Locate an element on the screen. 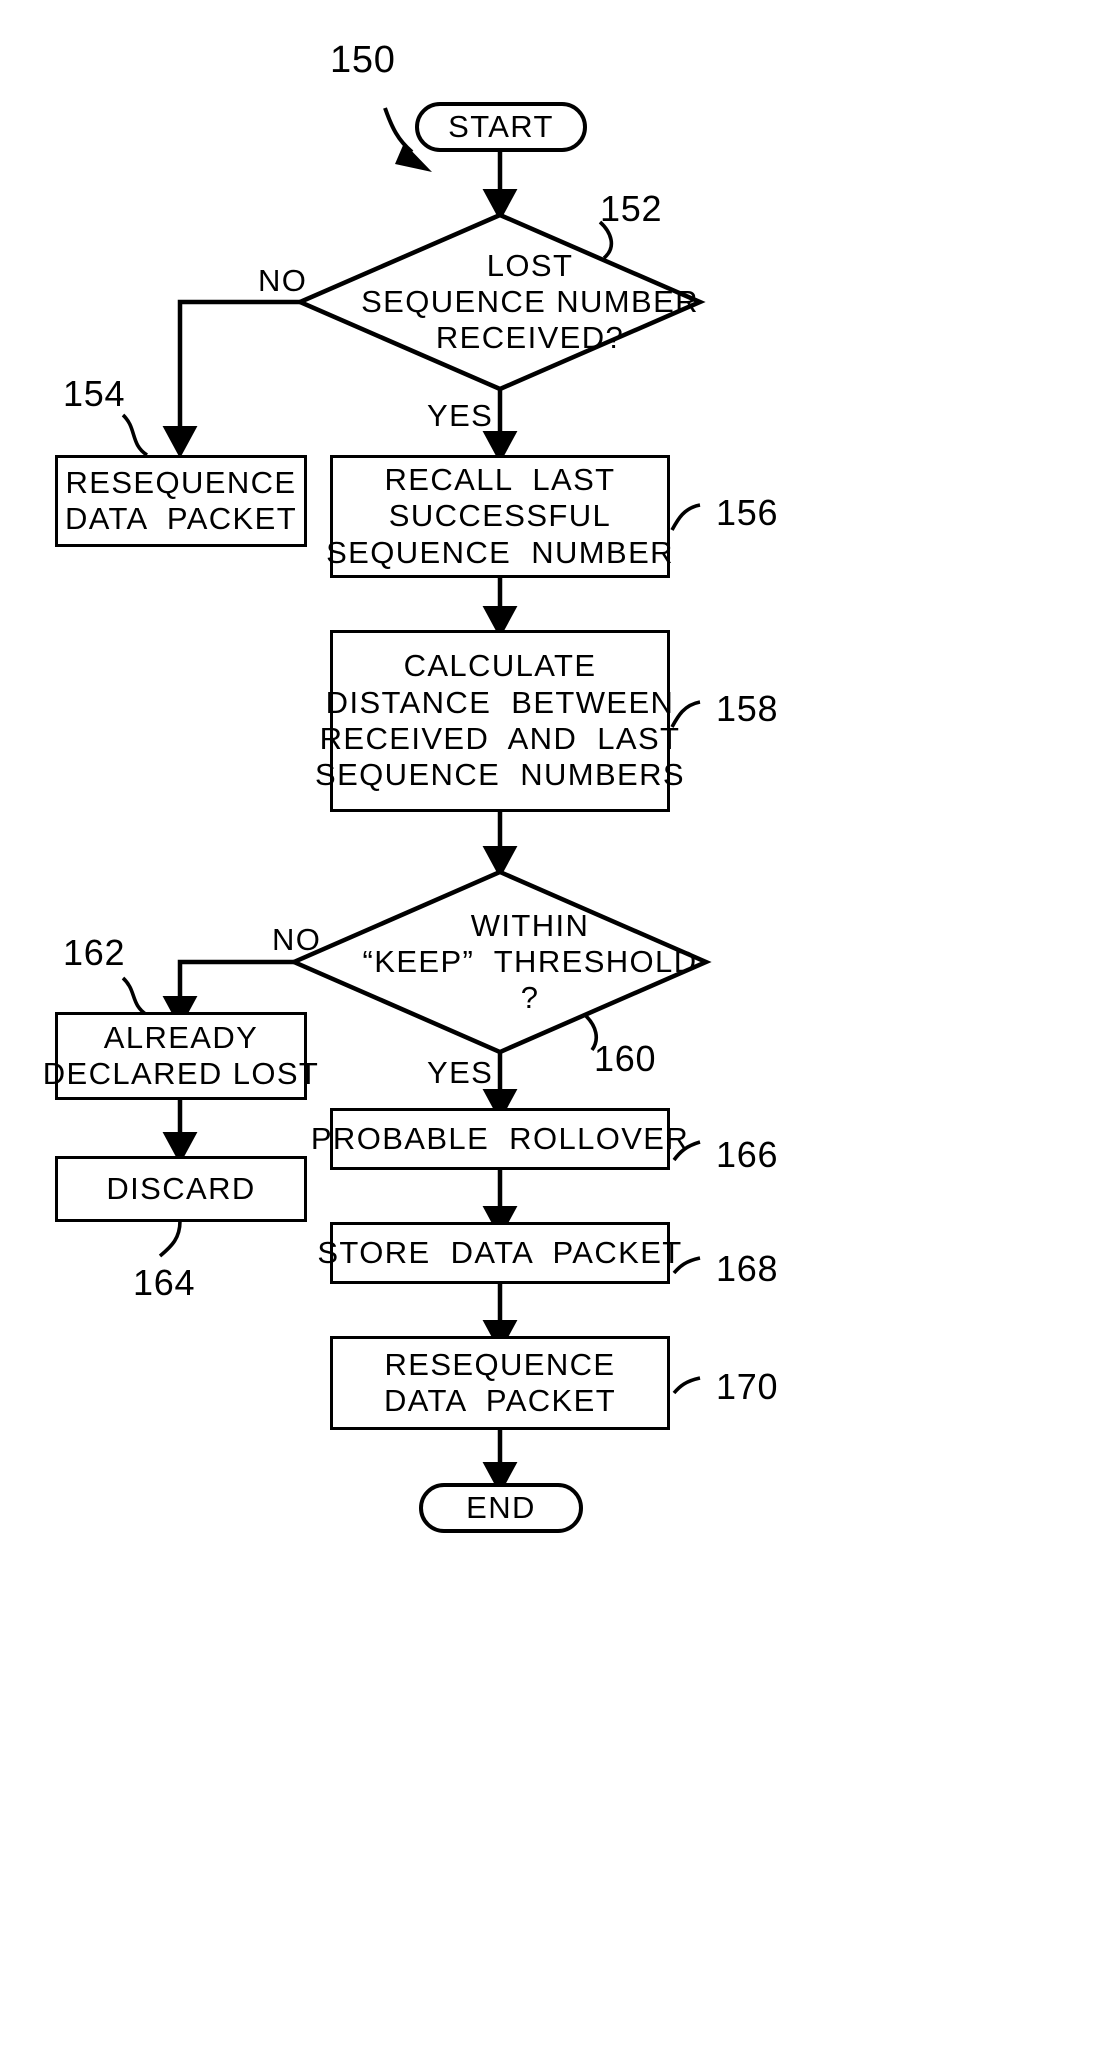 The height and width of the screenshot is (2050, 1111). decision-threshold-line1: WITHIN is located at coordinates (530, 925).